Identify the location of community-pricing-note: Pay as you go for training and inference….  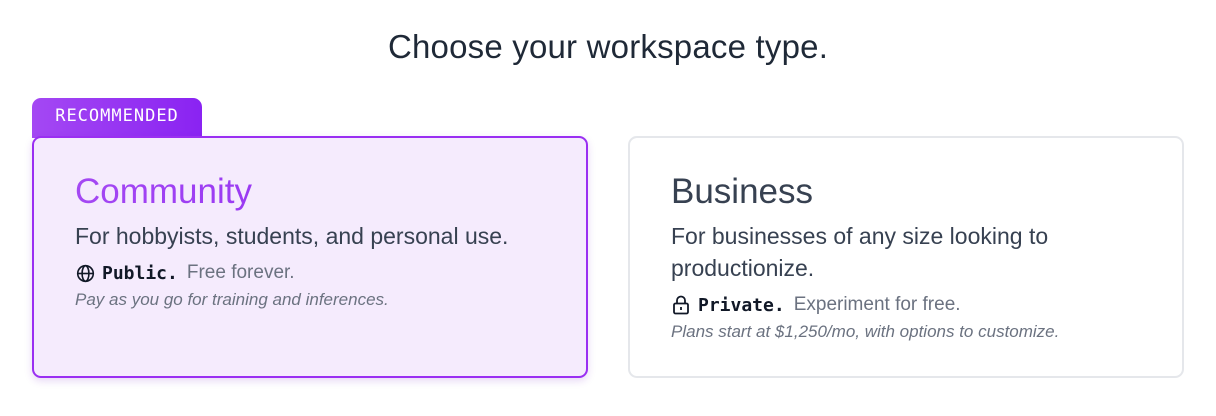
(232, 299).